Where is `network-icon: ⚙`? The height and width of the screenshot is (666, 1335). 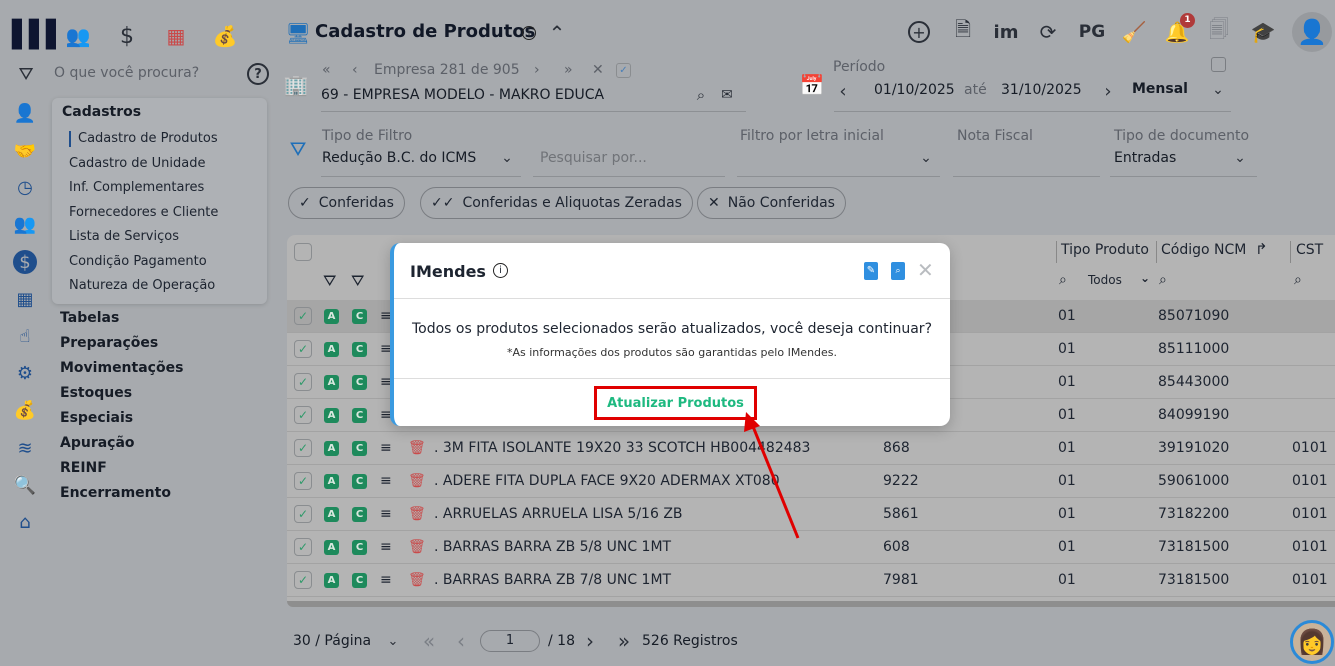
network-icon: ⚙ is located at coordinates (25, 373).